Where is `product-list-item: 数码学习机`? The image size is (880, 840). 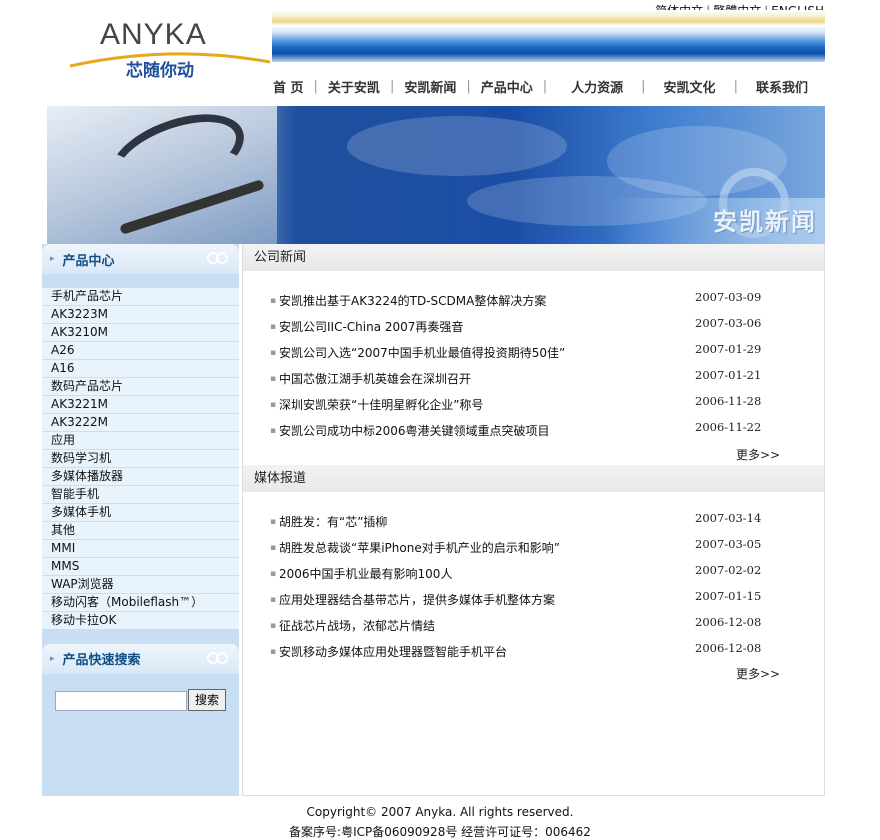 product-list-item: 数码学习机 is located at coordinates (140, 458).